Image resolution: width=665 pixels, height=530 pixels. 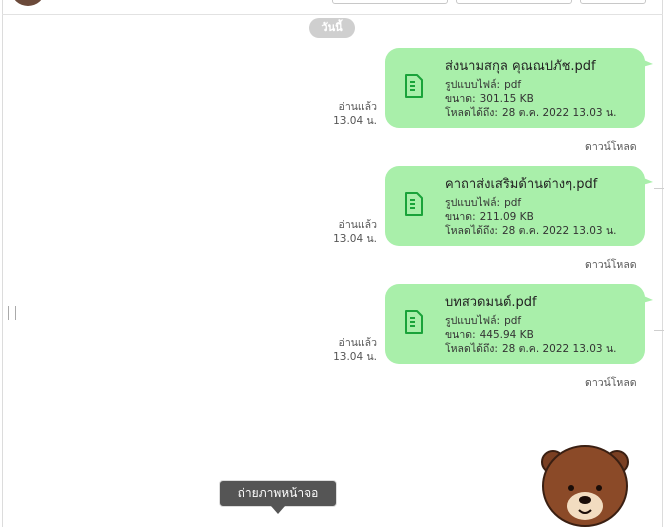 I want to click on header-divider, so click(x=332, y=14).